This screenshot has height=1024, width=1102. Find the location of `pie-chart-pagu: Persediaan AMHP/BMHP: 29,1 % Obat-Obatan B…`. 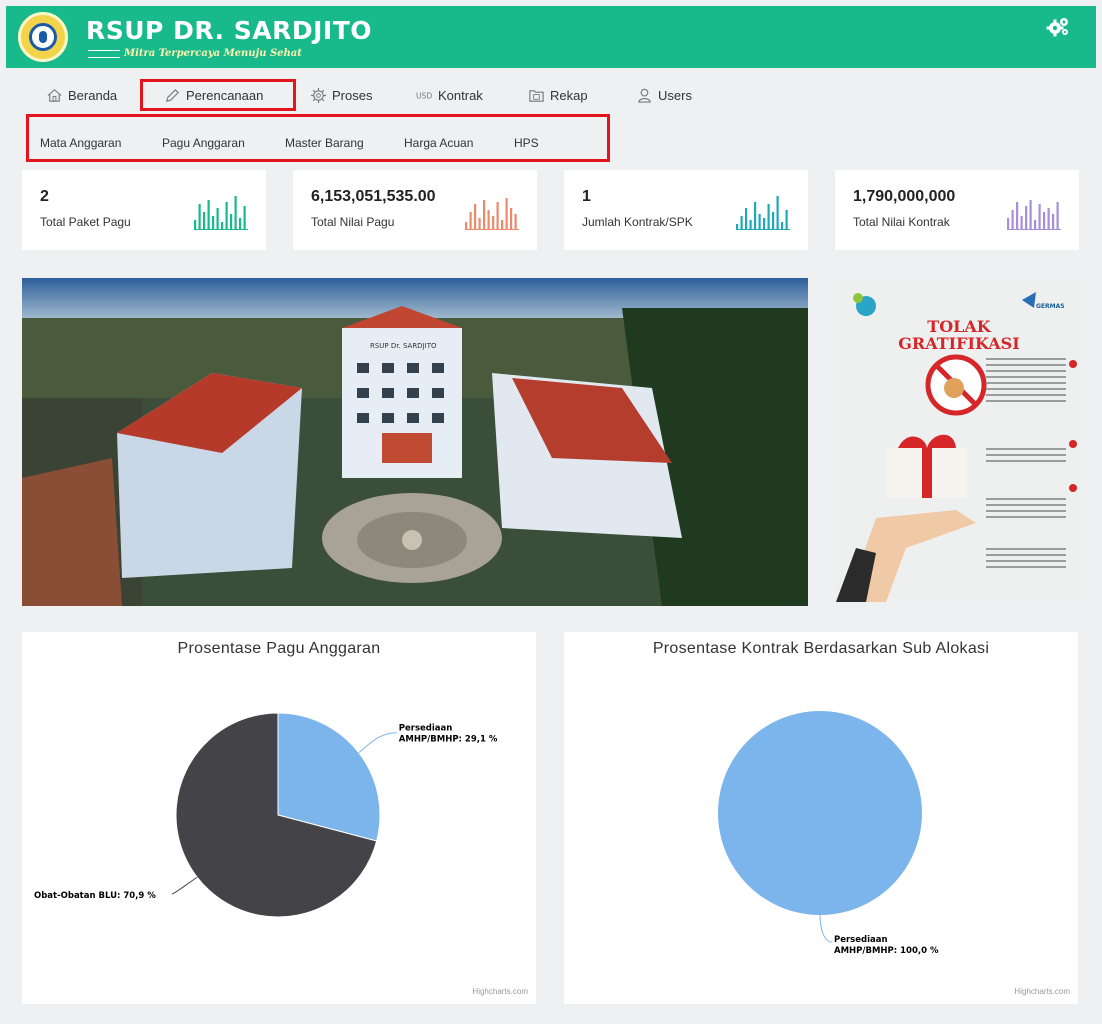

pie-chart-pagu: Persediaan AMHP/BMHP: 29,1 % Obat-Obatan B… is located at coordinates (266, 815).